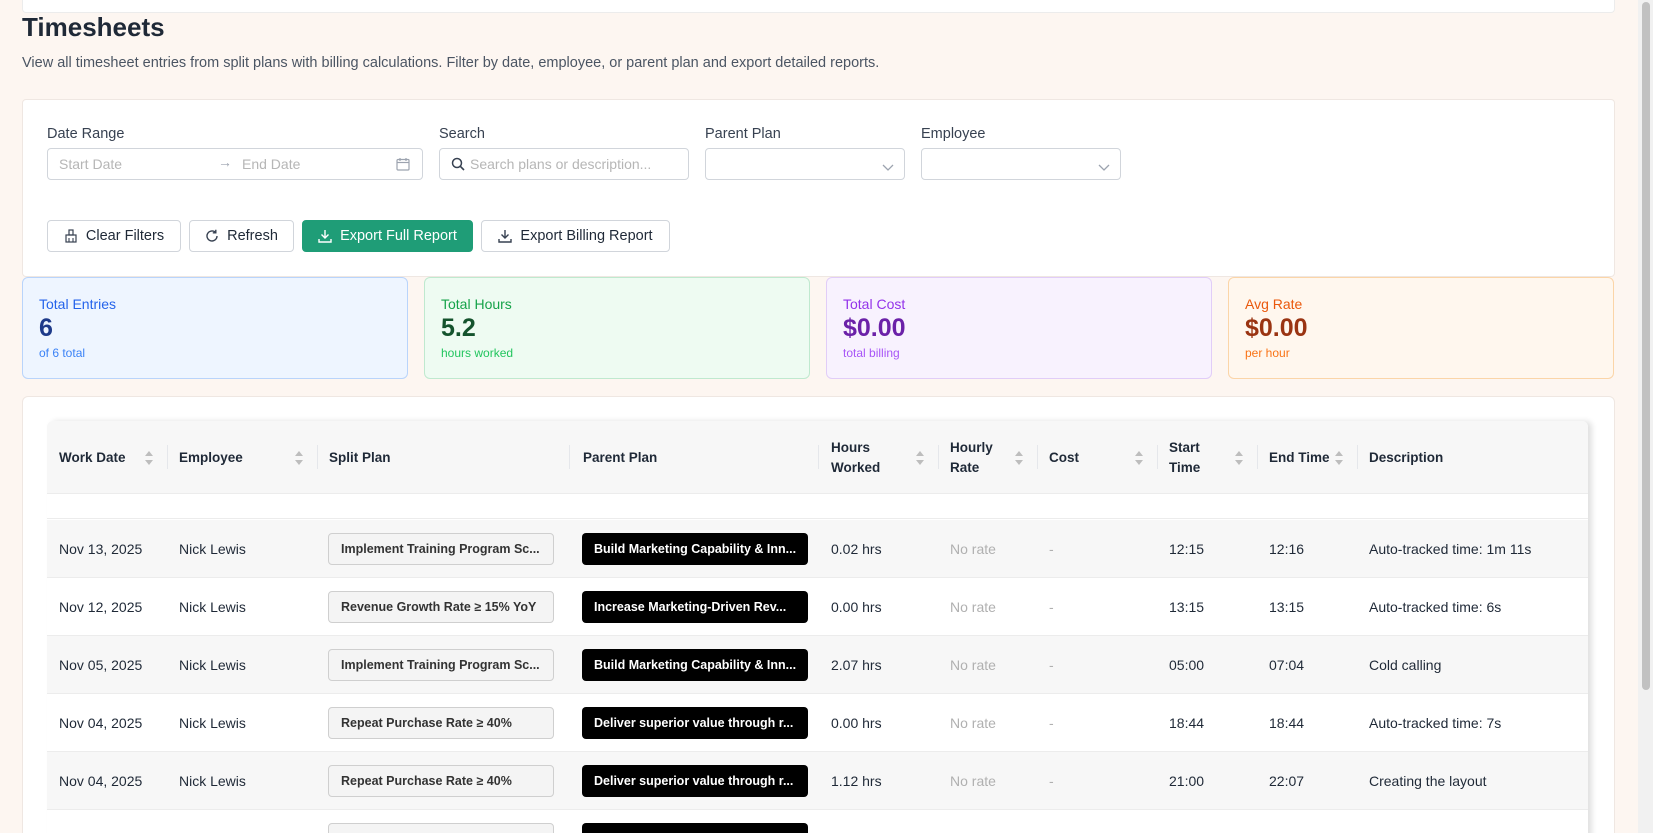 This screenshot has width=1653, height=833. Describe the element at coordinates (62, 353) in the screenshot. I see `stat-sub: of 6 total` at that location.